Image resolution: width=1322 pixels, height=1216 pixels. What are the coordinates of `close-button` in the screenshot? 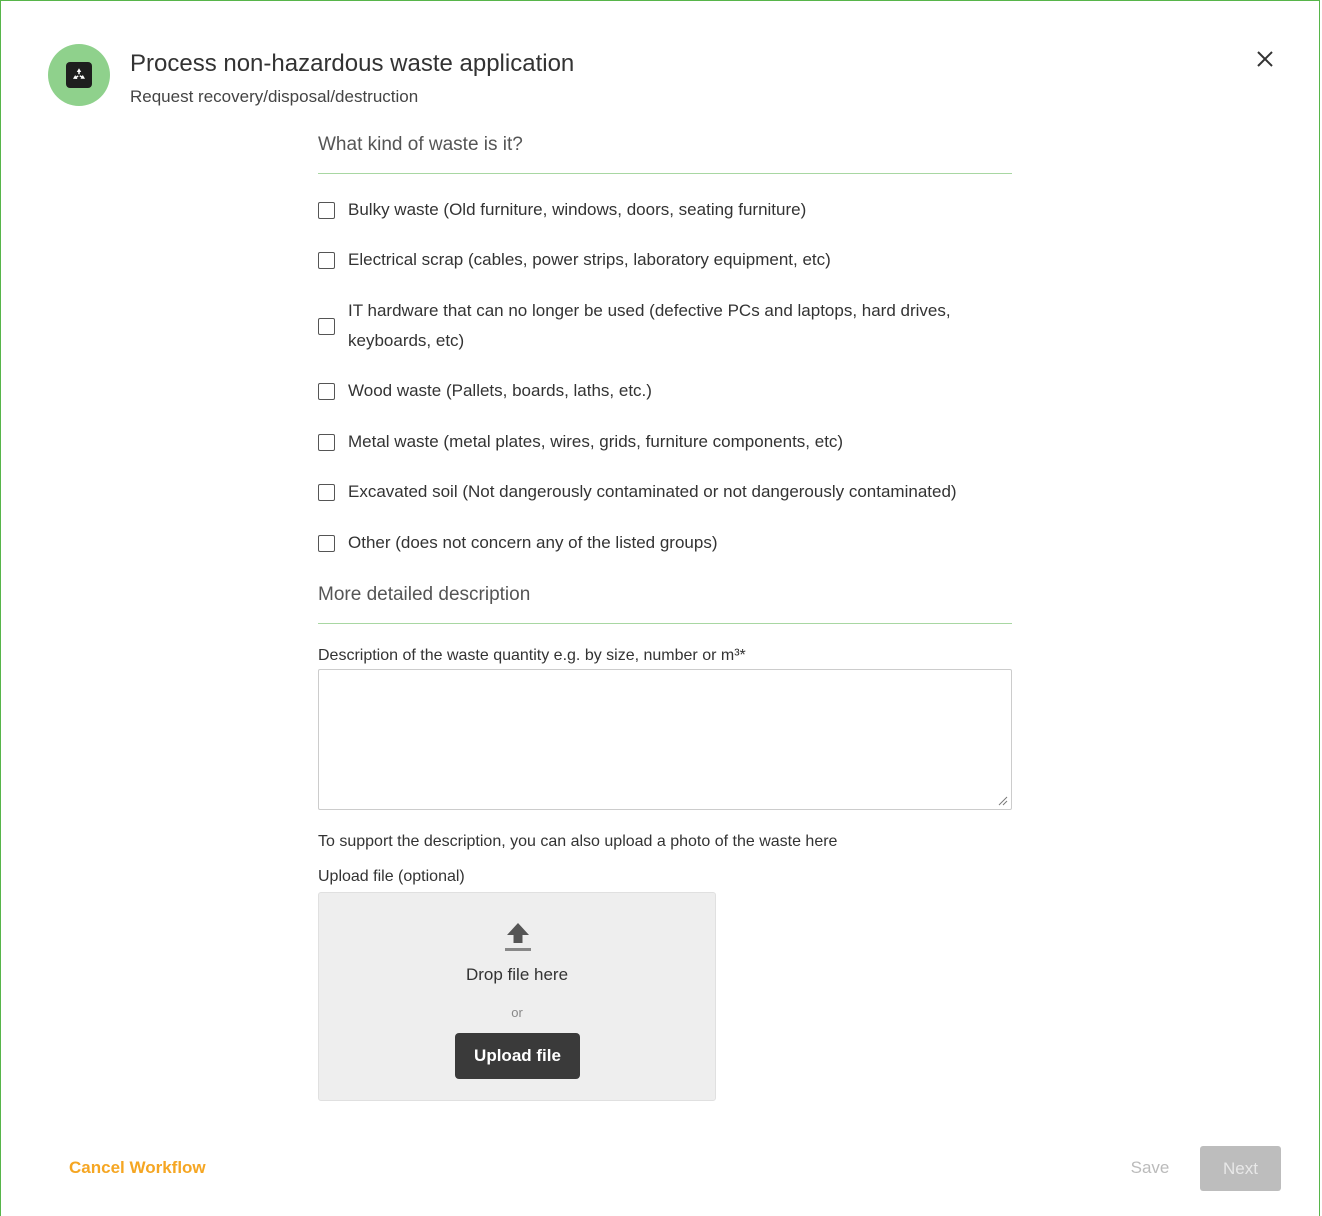 It's located at (1265, 59).